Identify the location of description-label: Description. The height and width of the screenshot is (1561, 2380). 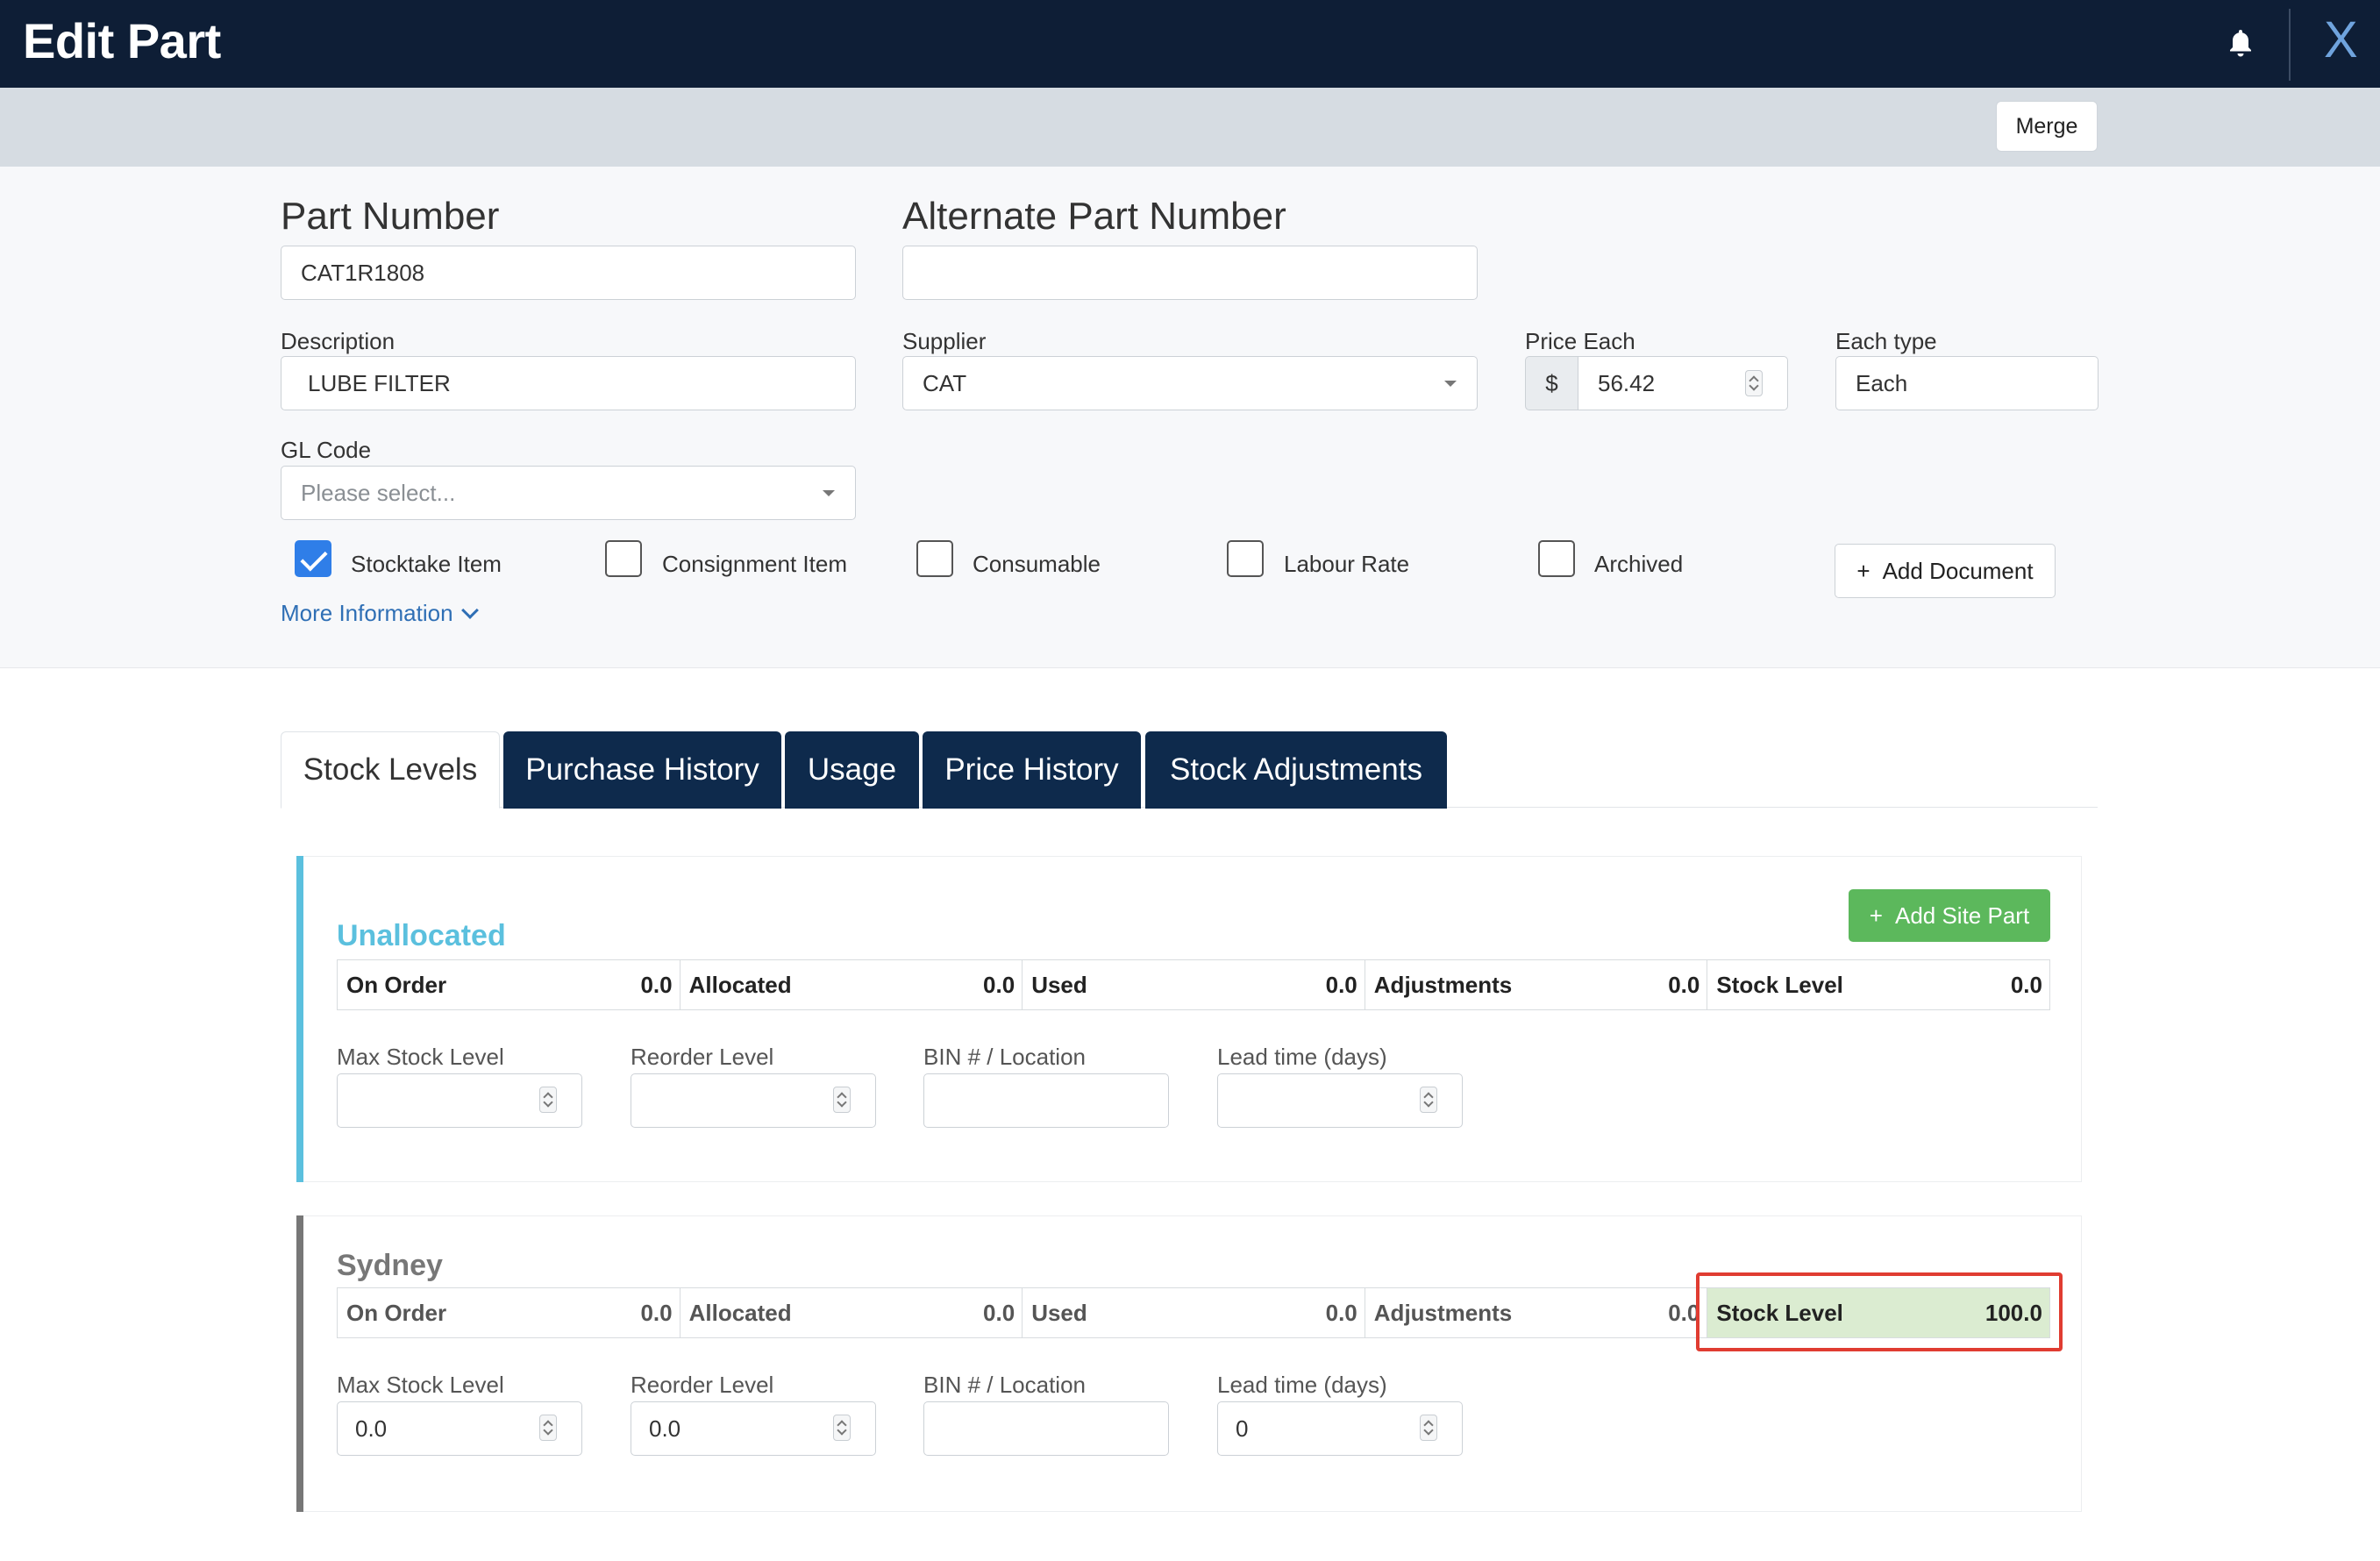
(338, 341).